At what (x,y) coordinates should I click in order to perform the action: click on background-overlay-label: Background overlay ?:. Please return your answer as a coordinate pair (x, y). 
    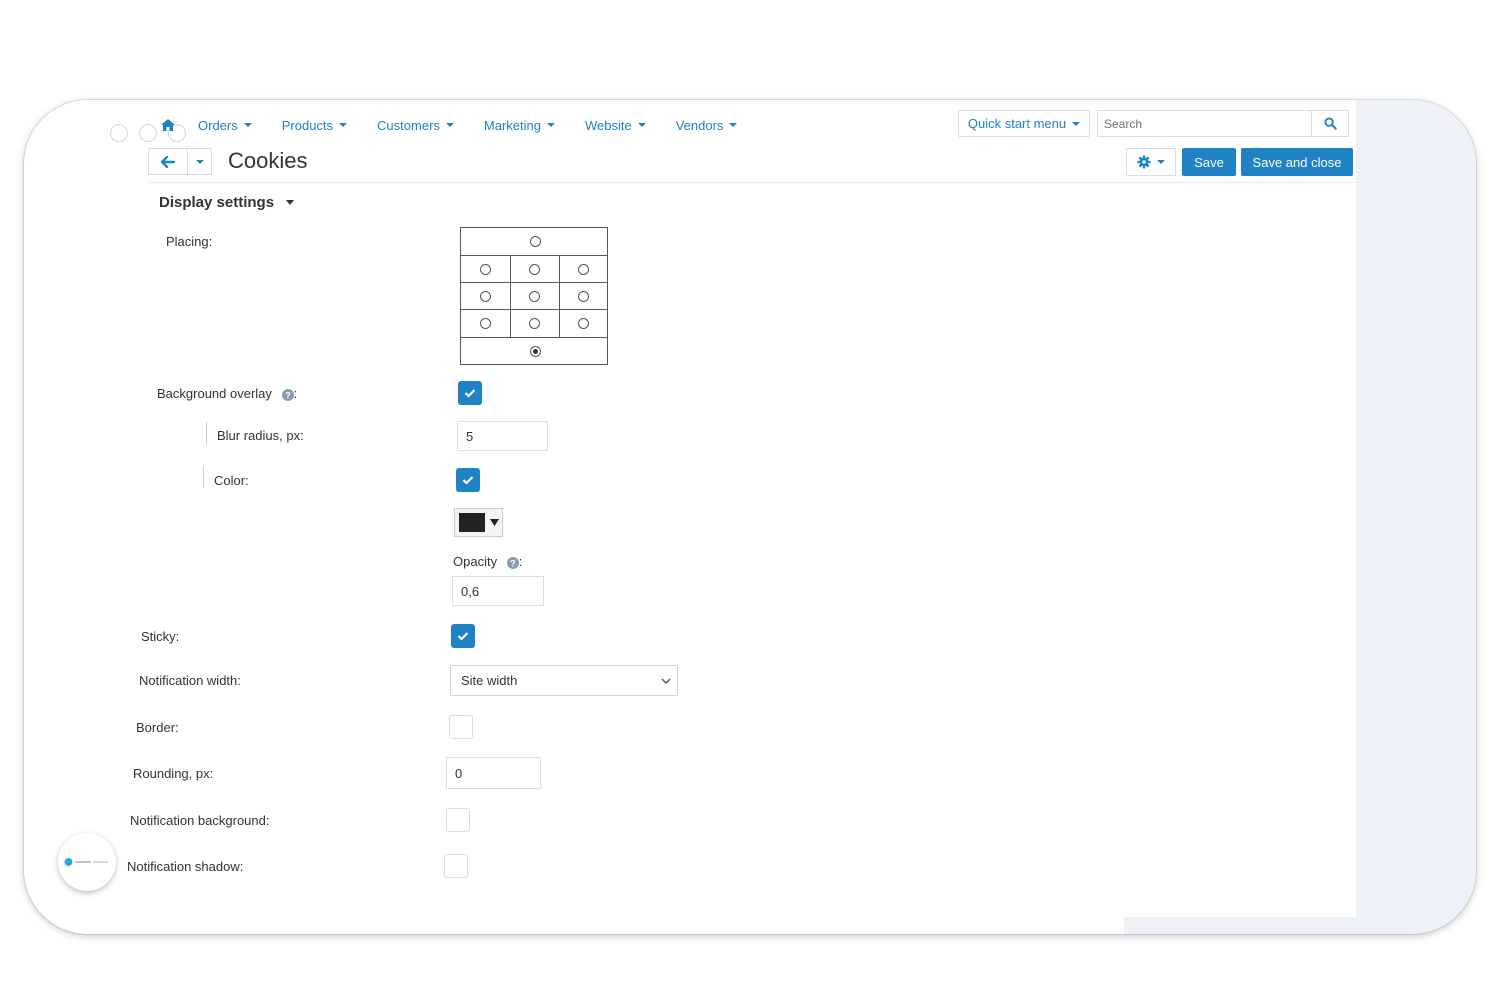
    Looking at the image, I should click on (227, 393).